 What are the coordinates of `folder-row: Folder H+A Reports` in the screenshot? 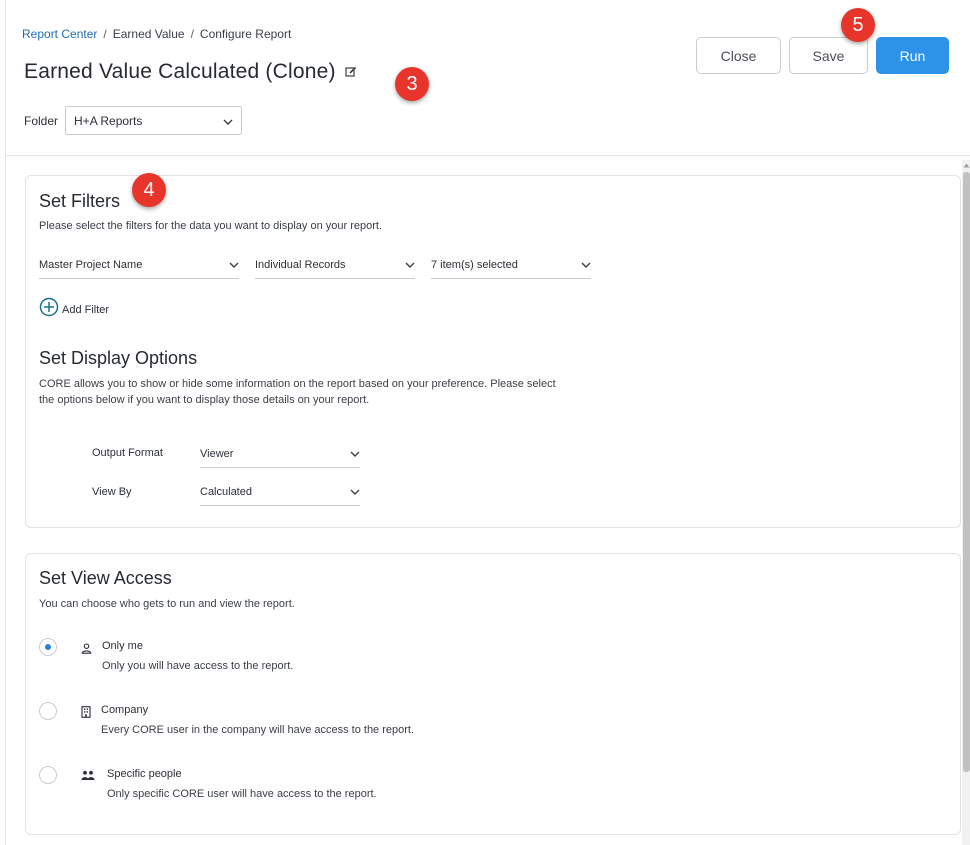 It's located at (133, 120).